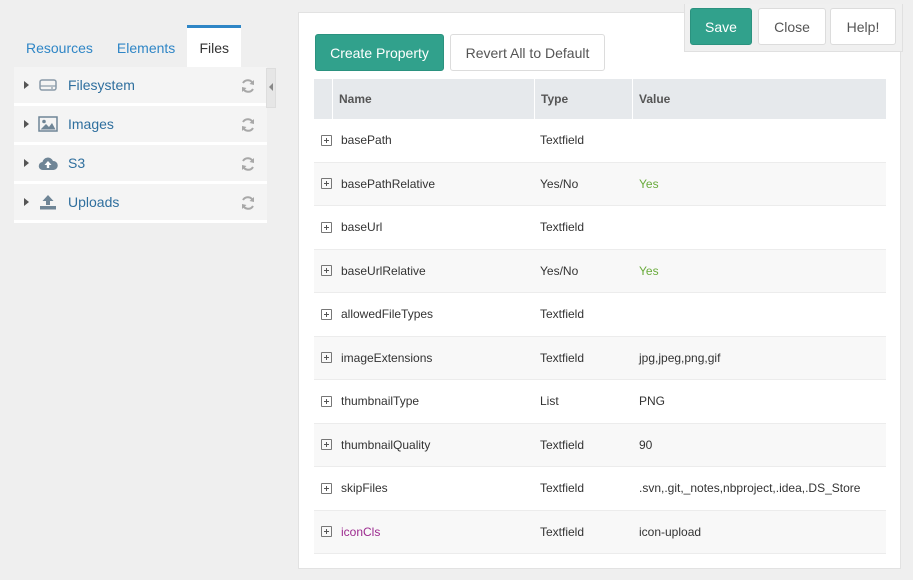 This screenshot has width=913, height=580. I want to click on cell-type: List, so click(549, 401).